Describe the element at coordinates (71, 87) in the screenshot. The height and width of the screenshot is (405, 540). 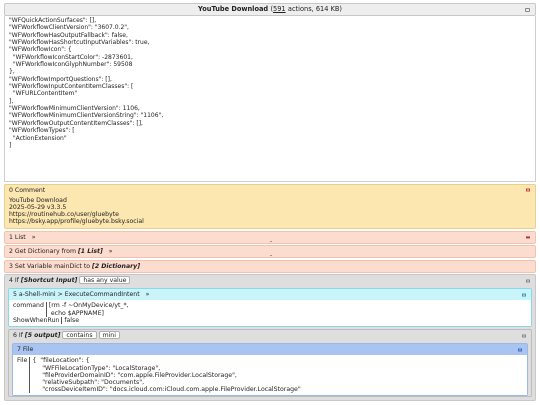
I see `meta-line: "WFWorkflowInputContentItemClasses": [` at that location.